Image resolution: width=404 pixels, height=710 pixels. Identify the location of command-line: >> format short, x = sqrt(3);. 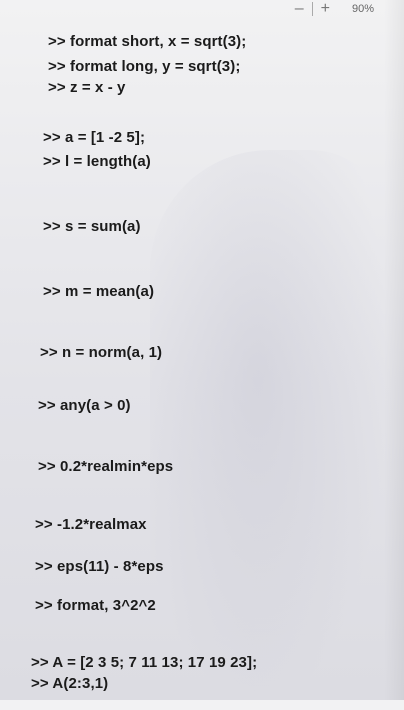
(147, 41).